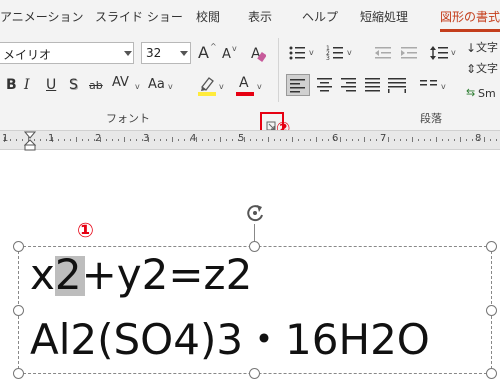 Image resolution: width=500 pixels, height=379 pixels. Describe the element at coordinates (98, 138) in the screenshot. I see `ruler-number: 2` at that location.